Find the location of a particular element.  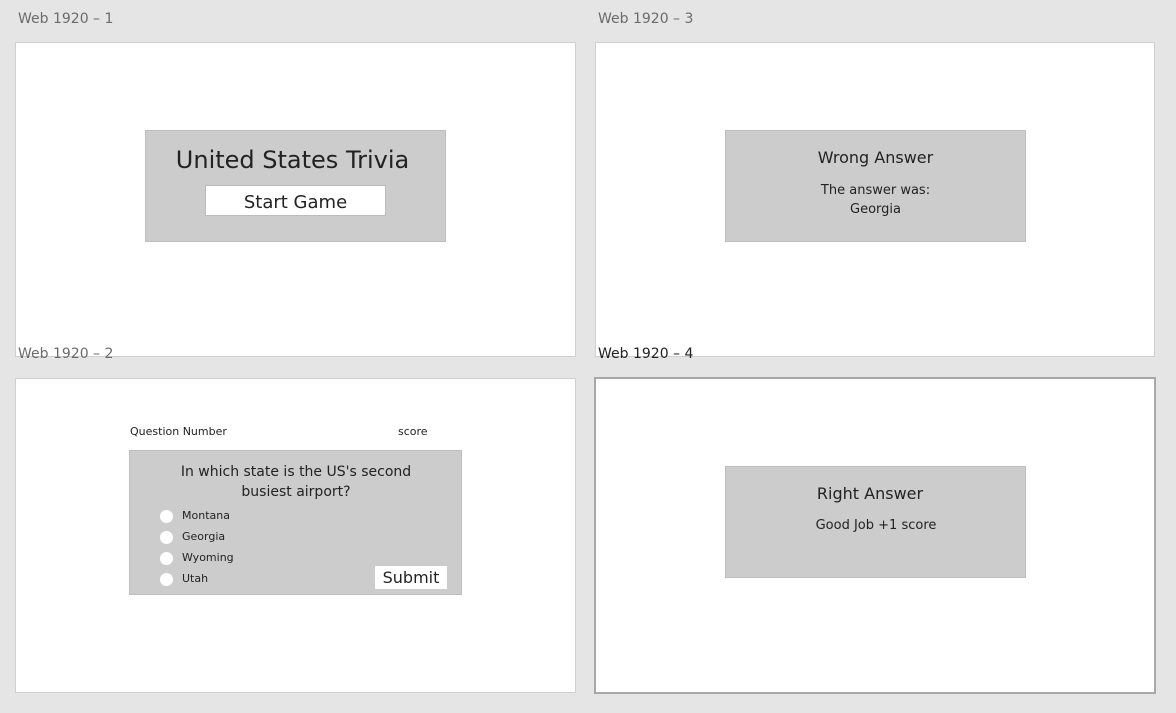

artboard-label-3: Web 1920 – 3 is located at coordinates (645, 19).